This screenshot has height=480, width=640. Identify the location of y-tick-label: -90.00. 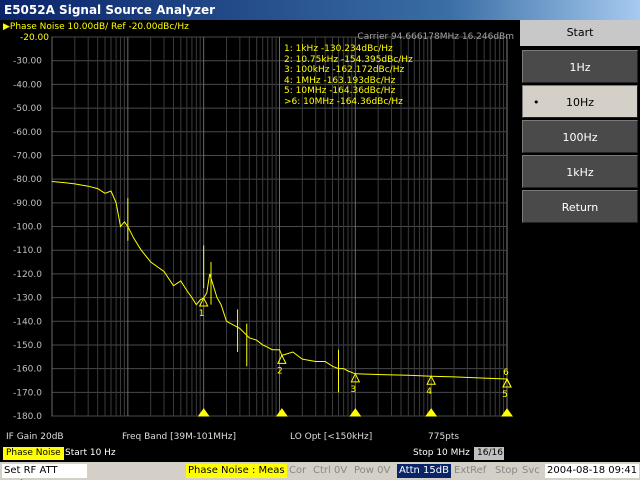
(27, 204).